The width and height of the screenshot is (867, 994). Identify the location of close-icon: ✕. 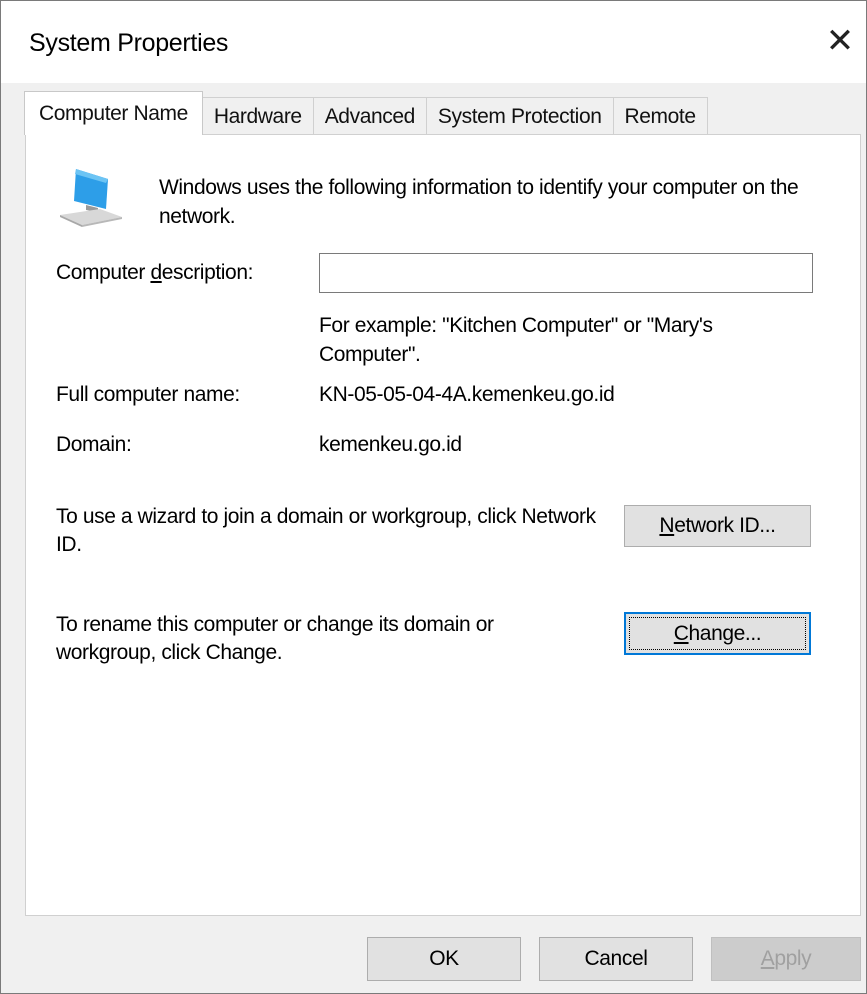
(840, 41).